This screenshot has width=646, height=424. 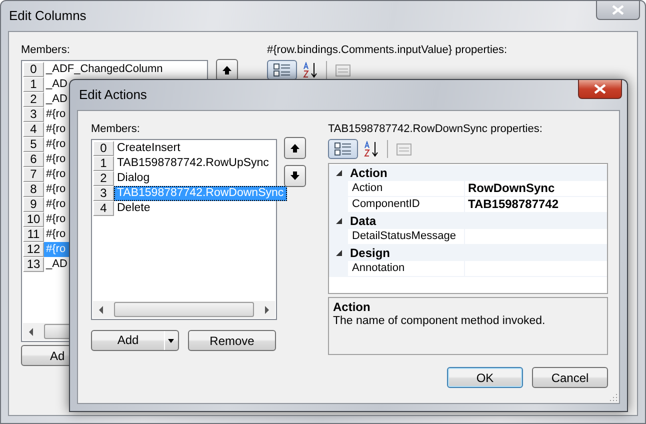 What do you see at coordinates (47, 15) in the screenshot?
I see `window-title: Edit Columns` at bounding box center [47, 15].